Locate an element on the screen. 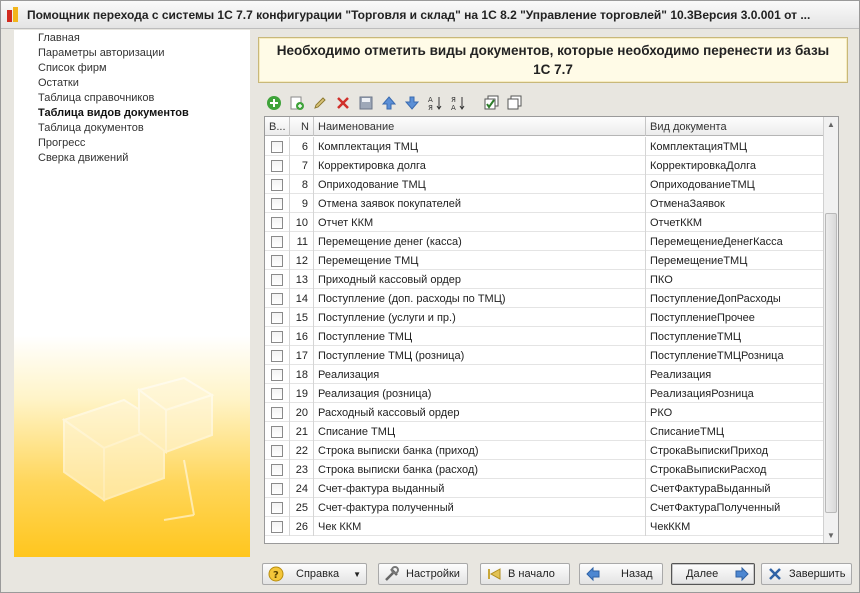 Image resolution: width=860 pixels, height=593 pixels. row-name: Строка выписки банка (расход) is located at coordinates (480, 469).